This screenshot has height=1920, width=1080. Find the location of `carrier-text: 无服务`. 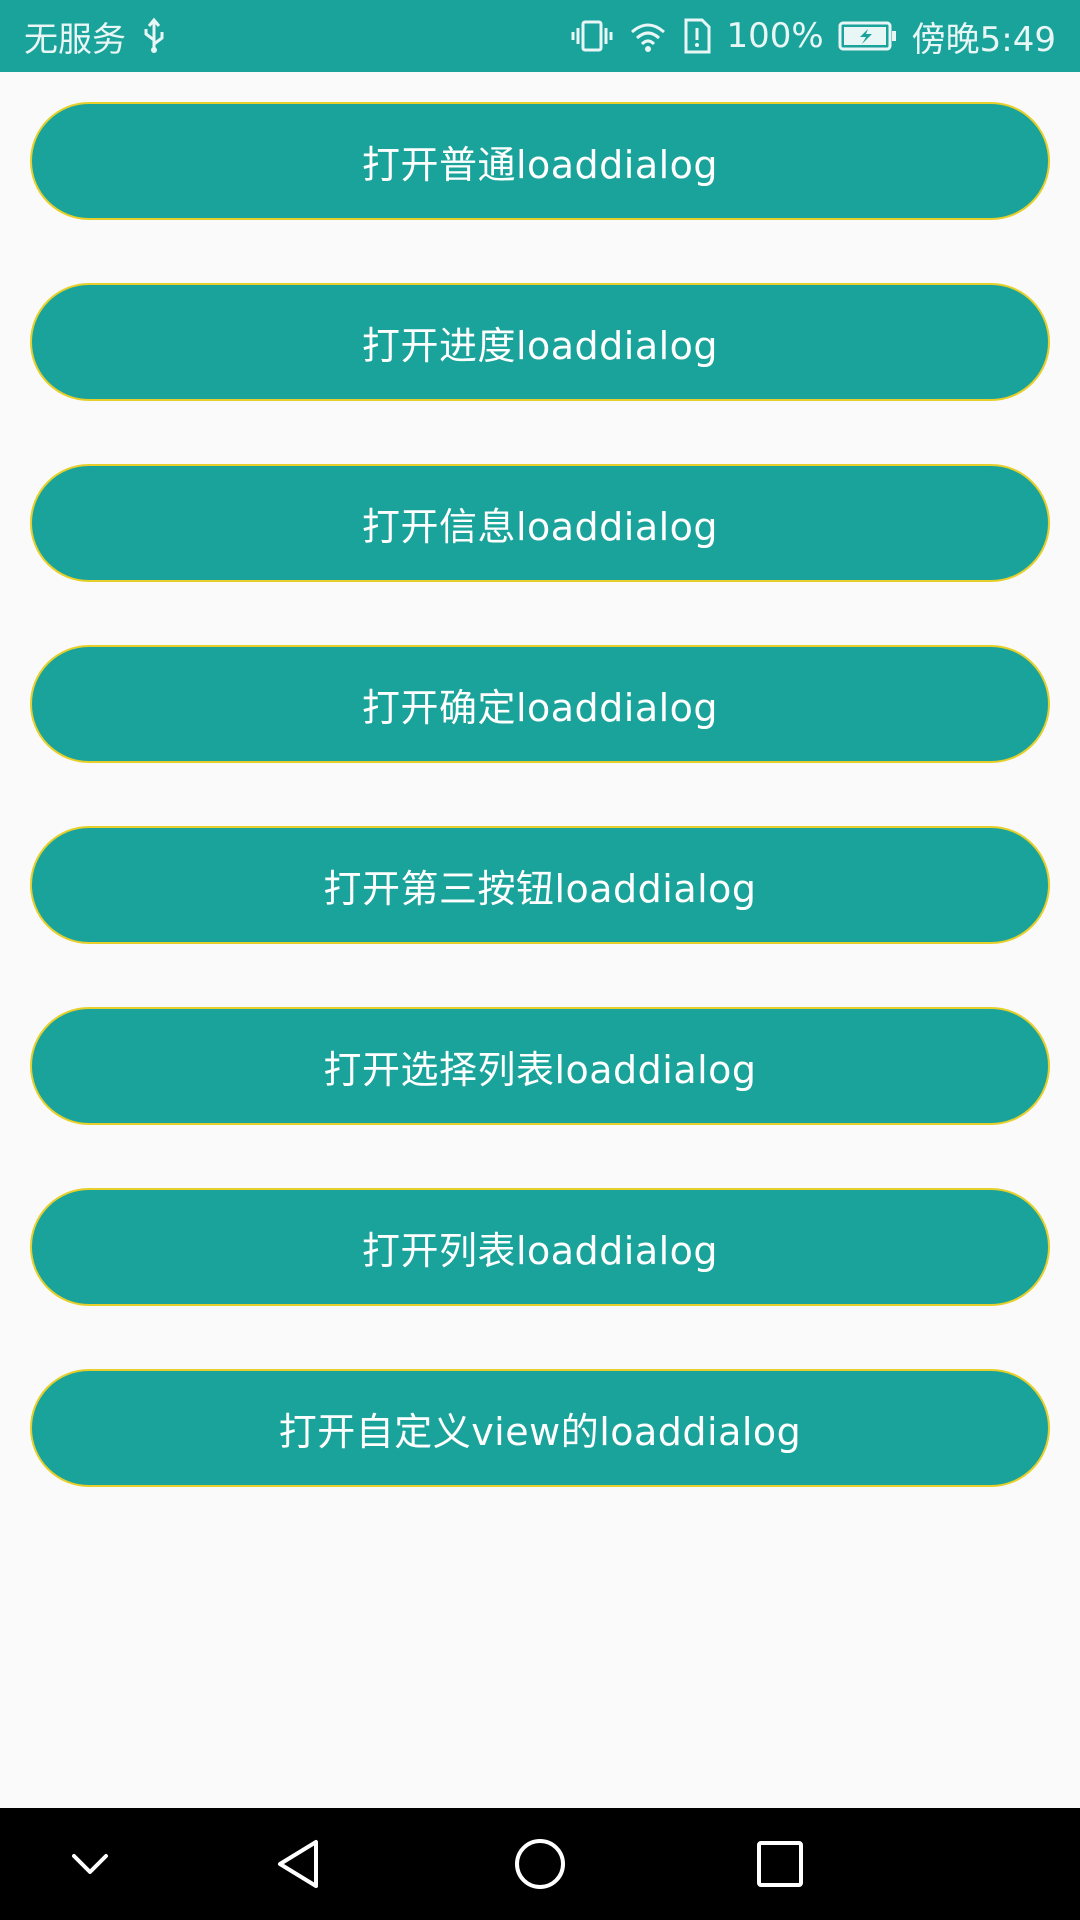

carrier-text: 无服务 is located at coordinates (75, 39).